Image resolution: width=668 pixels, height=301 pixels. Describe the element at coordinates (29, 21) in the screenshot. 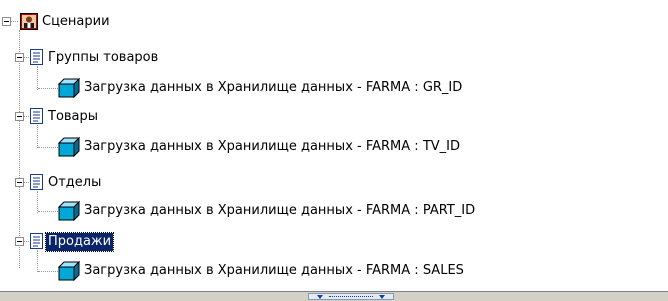

I see `scenario-icon` at that location.